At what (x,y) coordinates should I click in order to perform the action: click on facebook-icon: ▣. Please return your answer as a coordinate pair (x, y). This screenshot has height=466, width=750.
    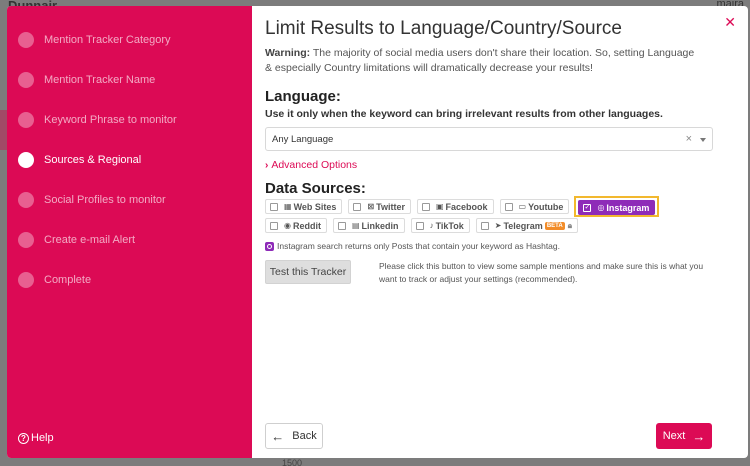
    Looking at the image, I should click on (439, 206).